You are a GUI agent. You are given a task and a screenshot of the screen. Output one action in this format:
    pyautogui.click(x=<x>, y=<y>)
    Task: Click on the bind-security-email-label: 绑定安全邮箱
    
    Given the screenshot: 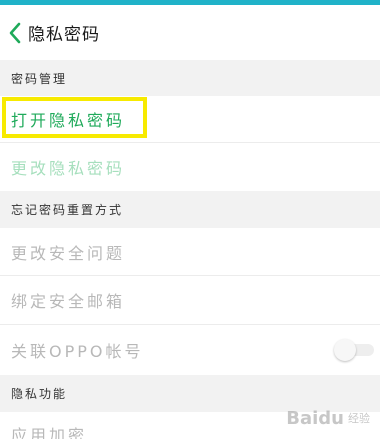 What is the action you would take?
    pyautogui.click(x=68, y=301)
    